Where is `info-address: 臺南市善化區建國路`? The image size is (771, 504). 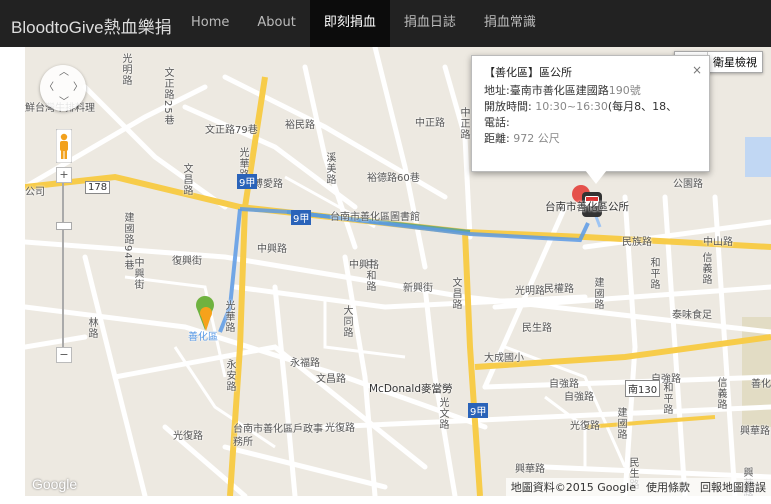 info-address: 臺南市善化區建國路 is located at coordinates (559, 90).